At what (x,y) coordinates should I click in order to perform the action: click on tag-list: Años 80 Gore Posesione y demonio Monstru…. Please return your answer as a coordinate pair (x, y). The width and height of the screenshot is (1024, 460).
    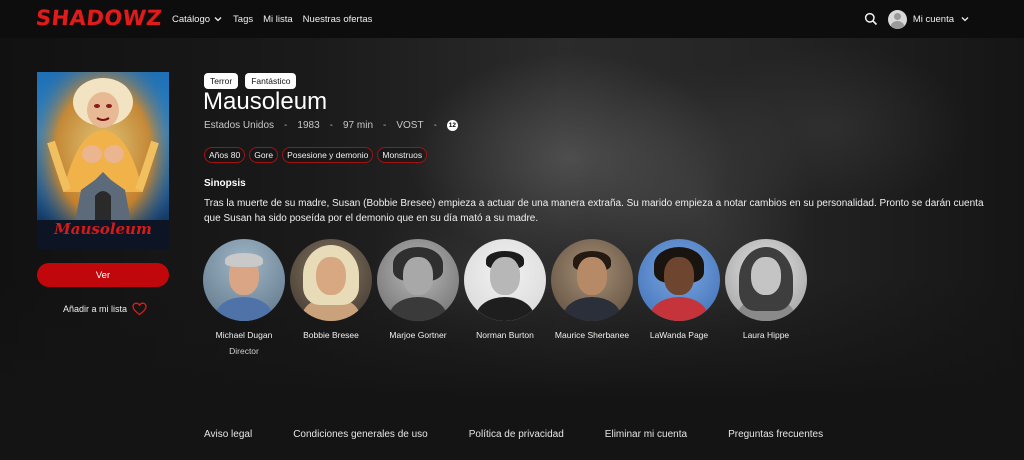
    Looking at the image, I should click on (316, 155).